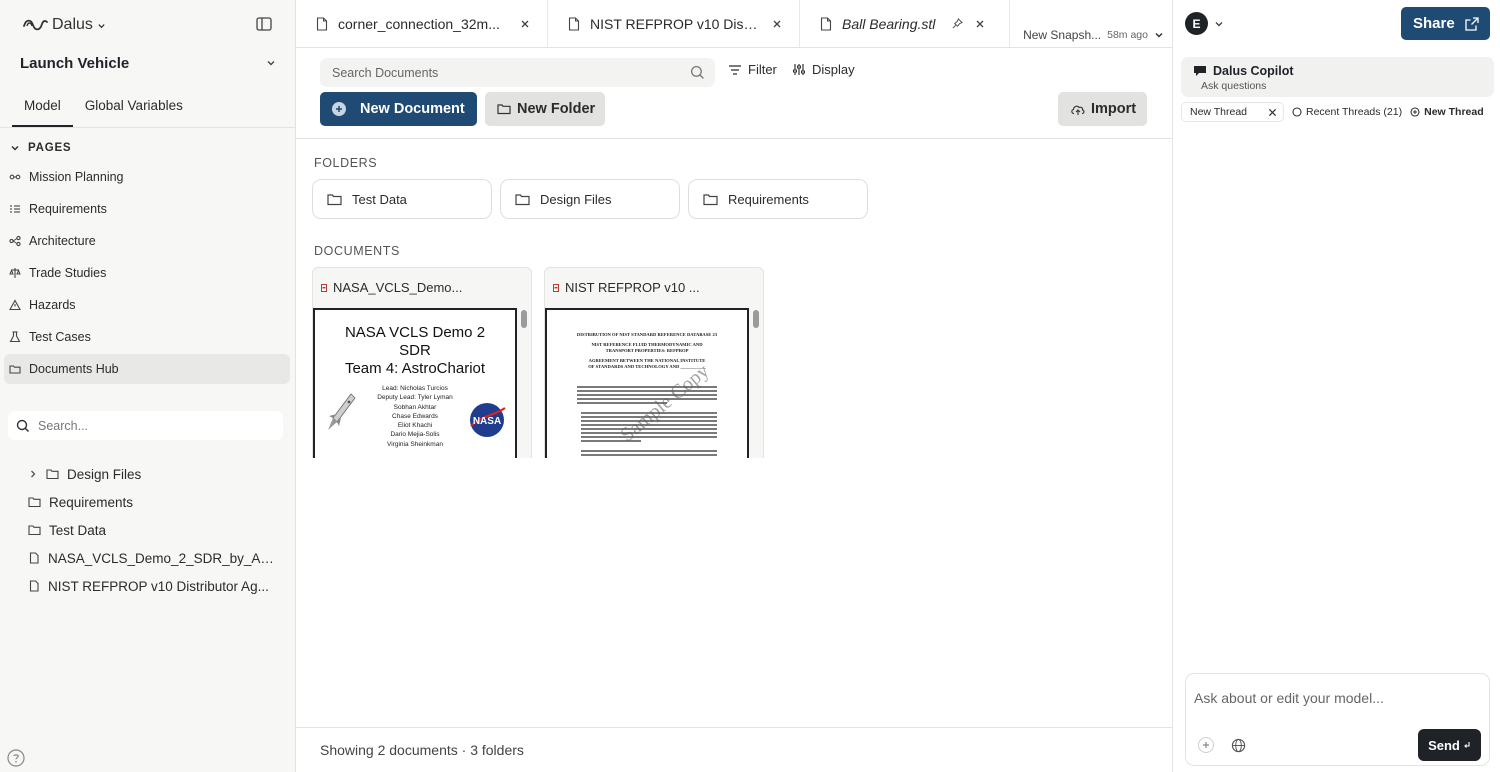  Describe the element at coordinates (1206, 745) in the screenshot. I see `attach-plus-icon` at that location.